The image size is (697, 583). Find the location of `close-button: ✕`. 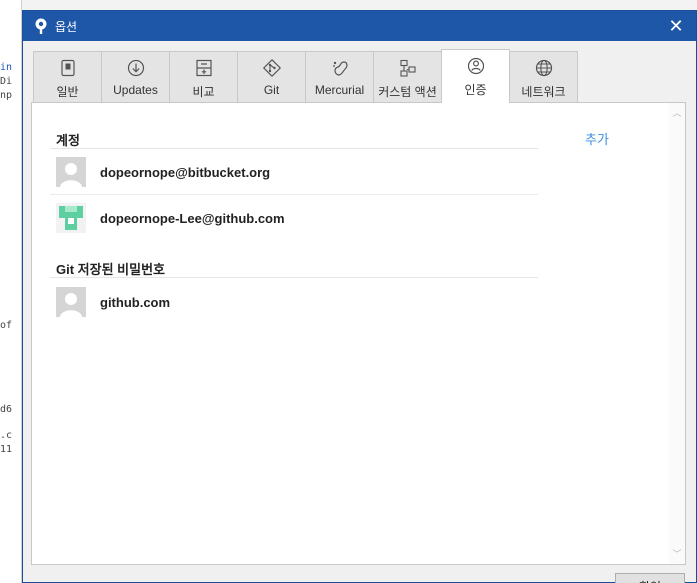

close-button: ✕ is located at coordinates (676, 26).